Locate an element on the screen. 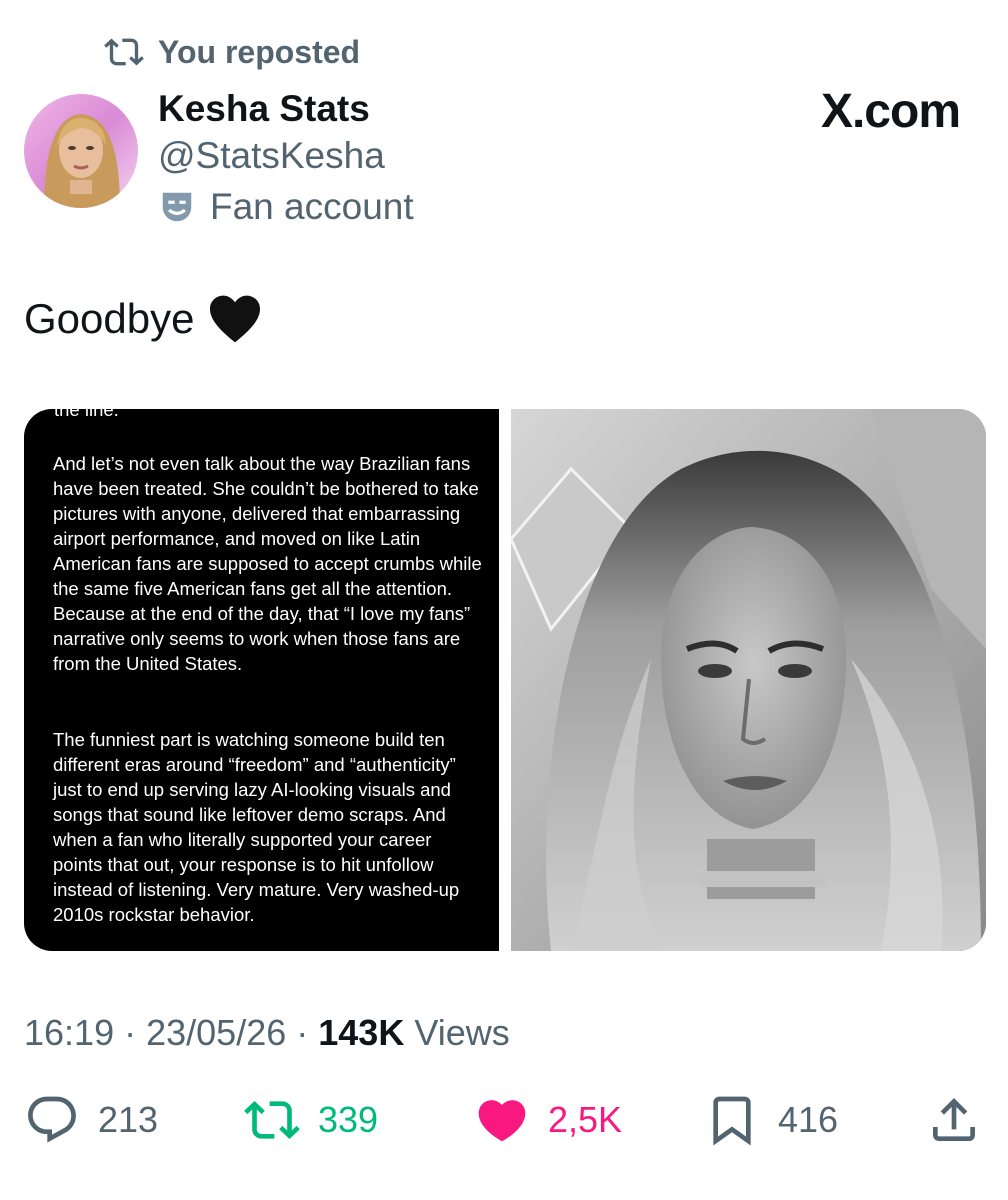 This screenshot has height=1200, width=1008. fan-mask-icon is located at coordinates (177, 207).